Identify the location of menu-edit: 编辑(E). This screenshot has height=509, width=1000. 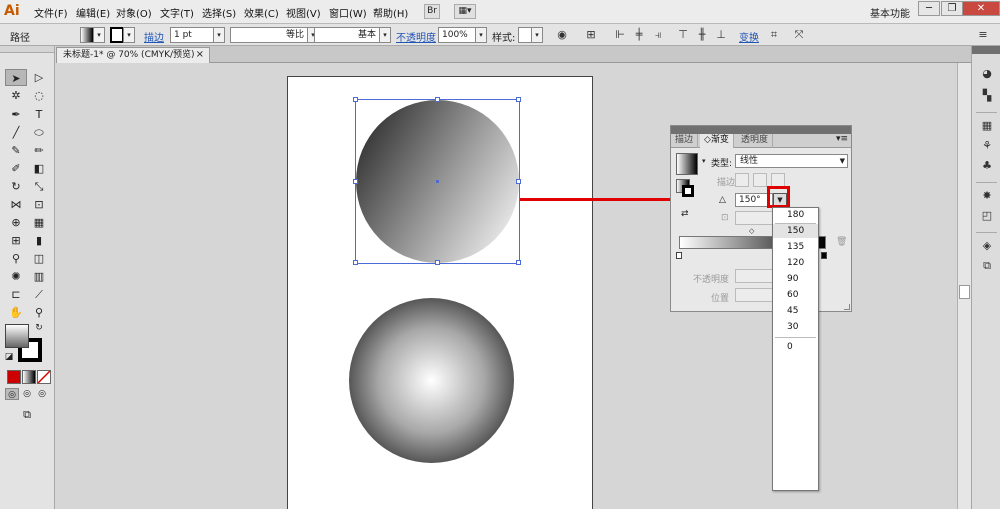
(93, 12).